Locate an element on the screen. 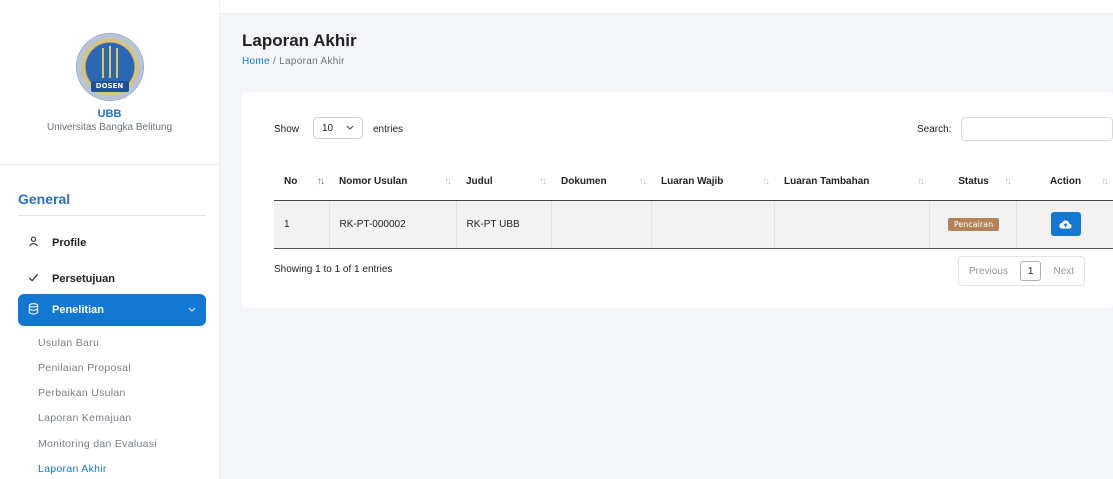  cell-nomor-usulan: RK-PT-000002 is located at coordinates (393, 224).